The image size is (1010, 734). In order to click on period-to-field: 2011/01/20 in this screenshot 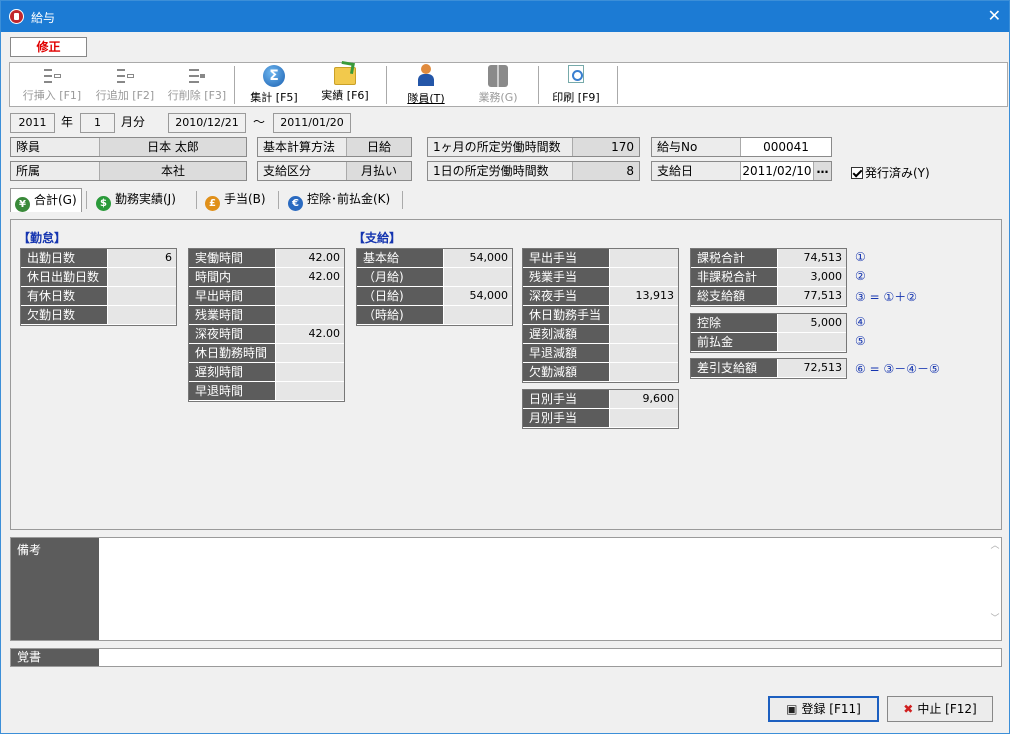, I will do `click(312, 123)`.